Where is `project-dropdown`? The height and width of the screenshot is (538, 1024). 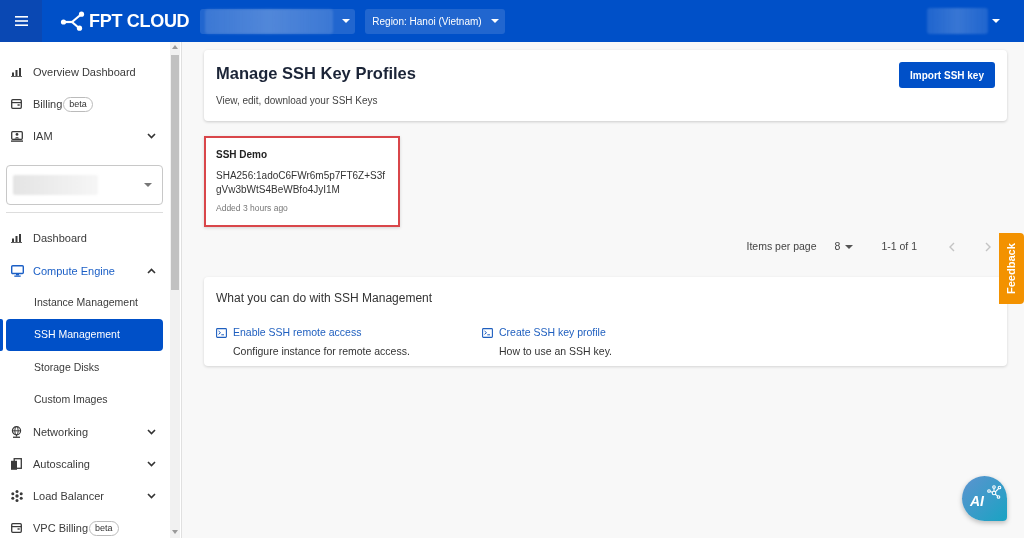
project-dropdown is located at coordinates (278, 21).